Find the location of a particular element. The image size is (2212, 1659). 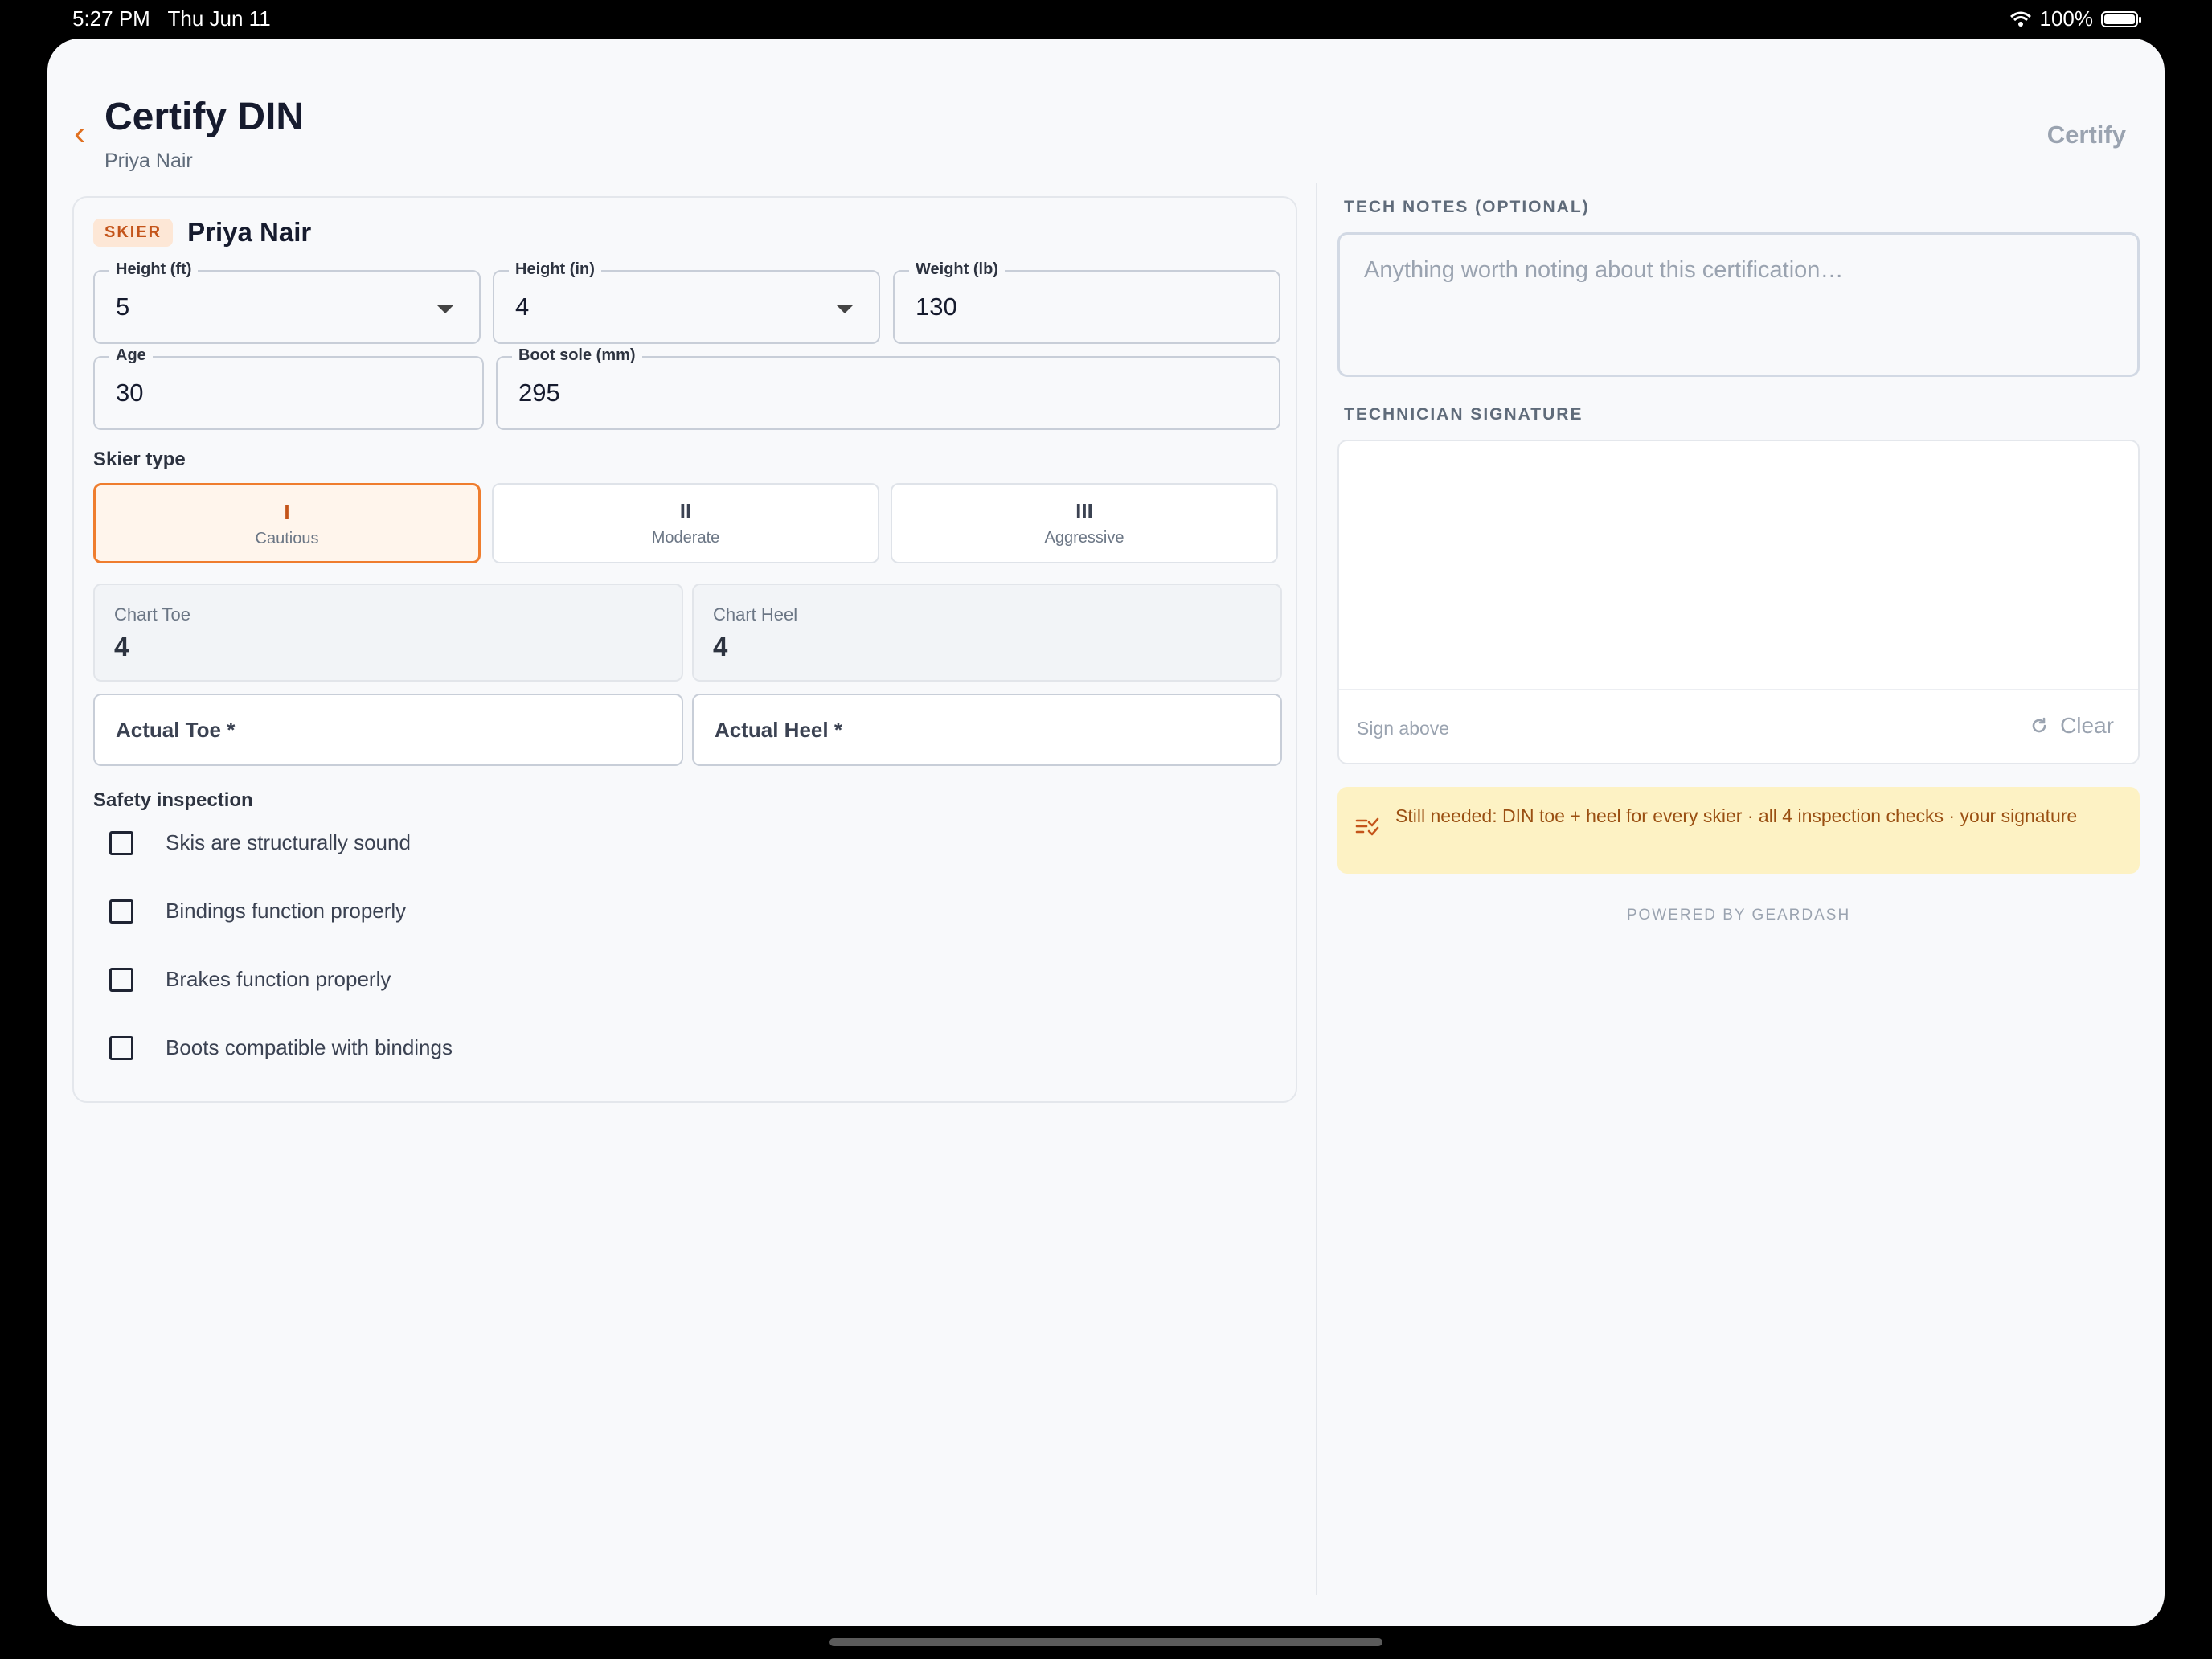

chart-toe-label: Chart Toe is located at coordinates (152, 614).